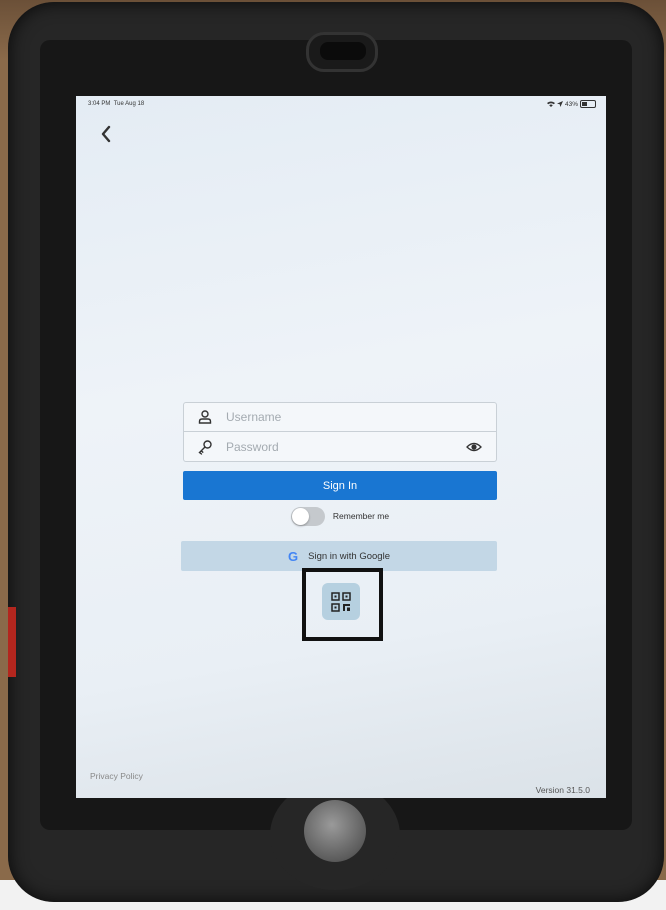 The width and height of the screenshot is (666, 910). I want to click on username-input, so click(326, 417).